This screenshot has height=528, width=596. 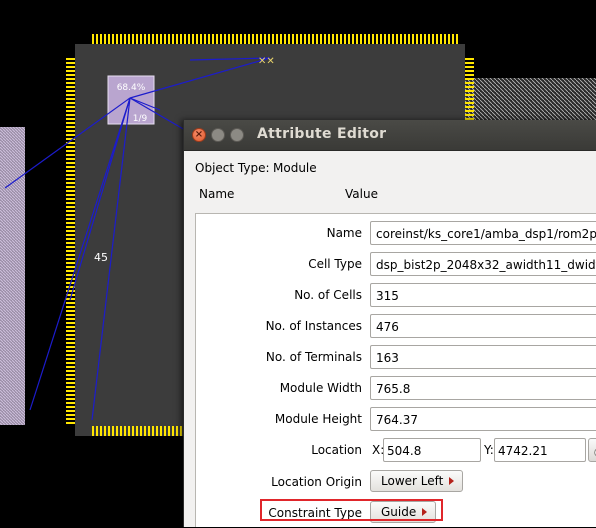 I want to click on location-x-field: 504.8, so click(x=432, y=450).